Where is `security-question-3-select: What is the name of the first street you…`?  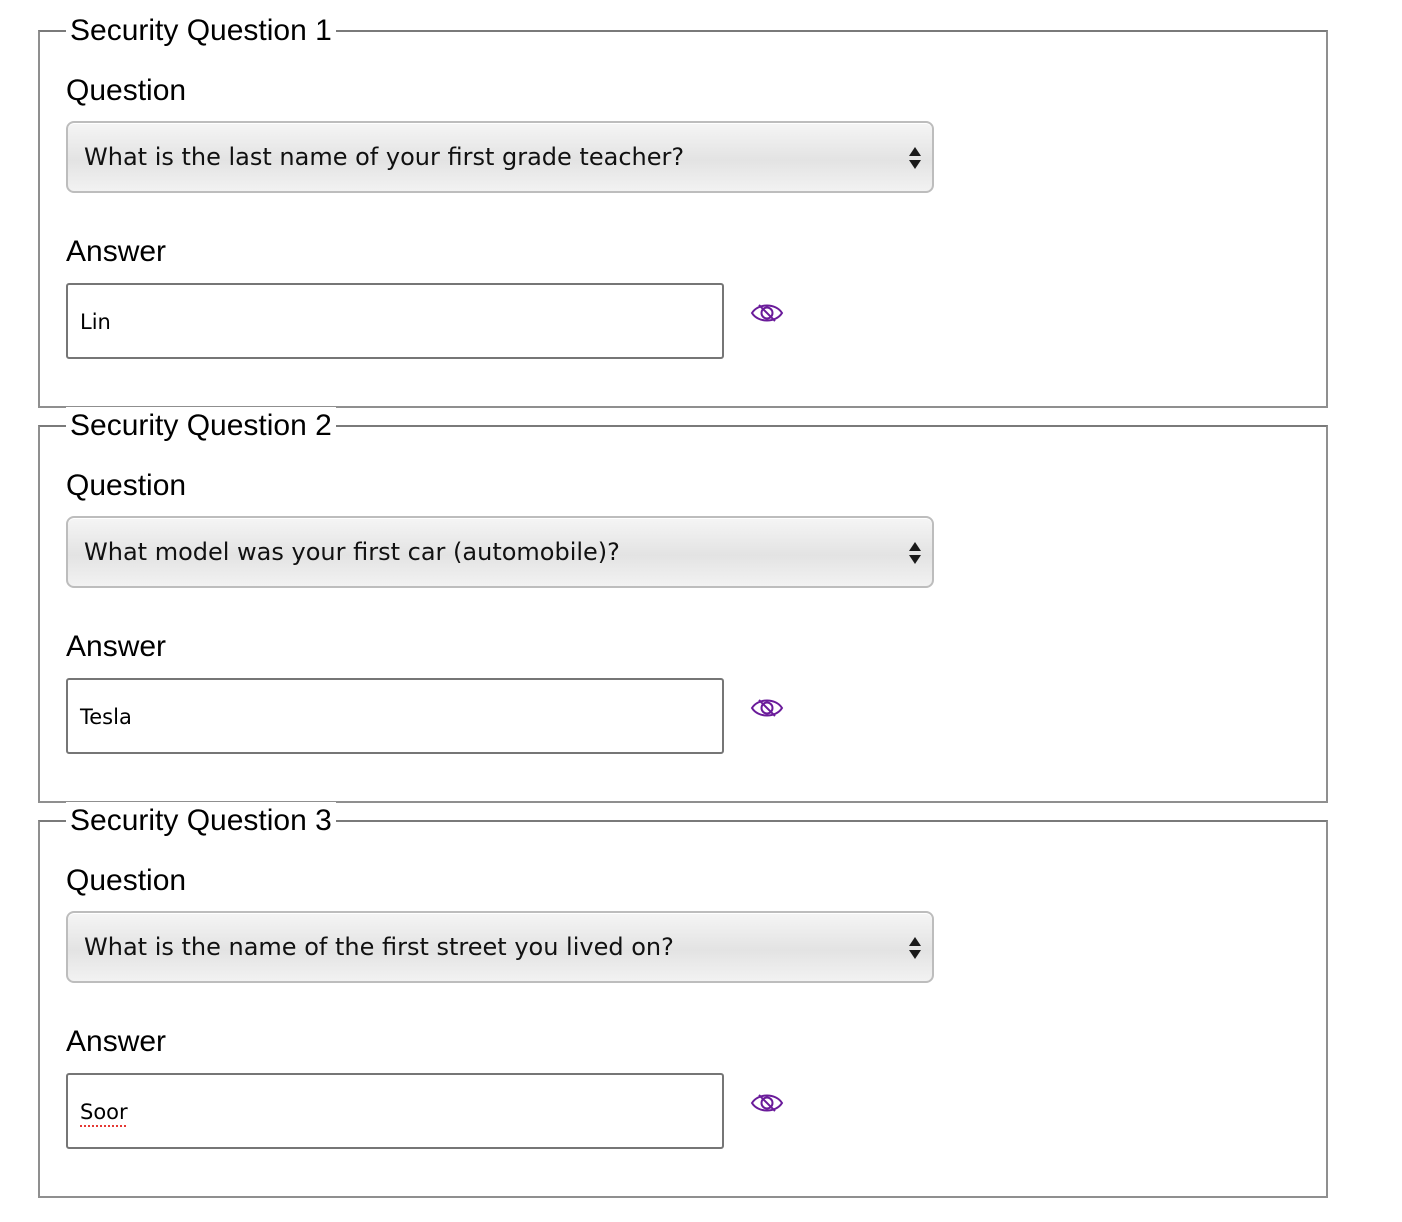
security-question-3-select: What is the name of the first street you… is located at coordinates (500, 947).